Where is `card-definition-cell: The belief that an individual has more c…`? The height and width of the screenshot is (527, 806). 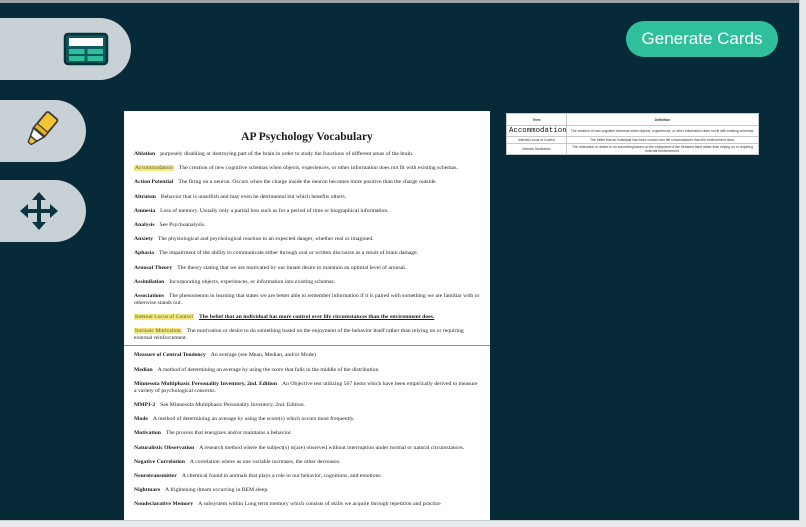
card-definition-cell: The belief that an individual has more c… is located at coordinates (662, 140).